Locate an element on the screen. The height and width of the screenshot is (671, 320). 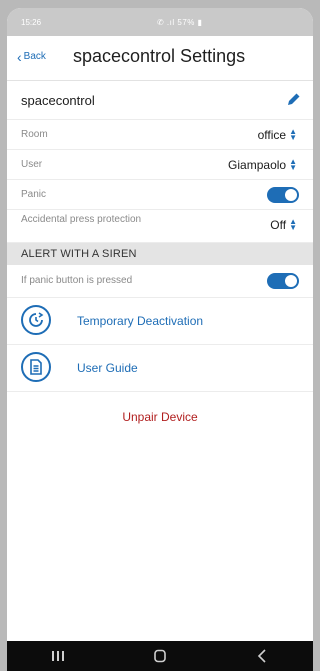
panic-row: Panic is located at coordinates (160, 195).